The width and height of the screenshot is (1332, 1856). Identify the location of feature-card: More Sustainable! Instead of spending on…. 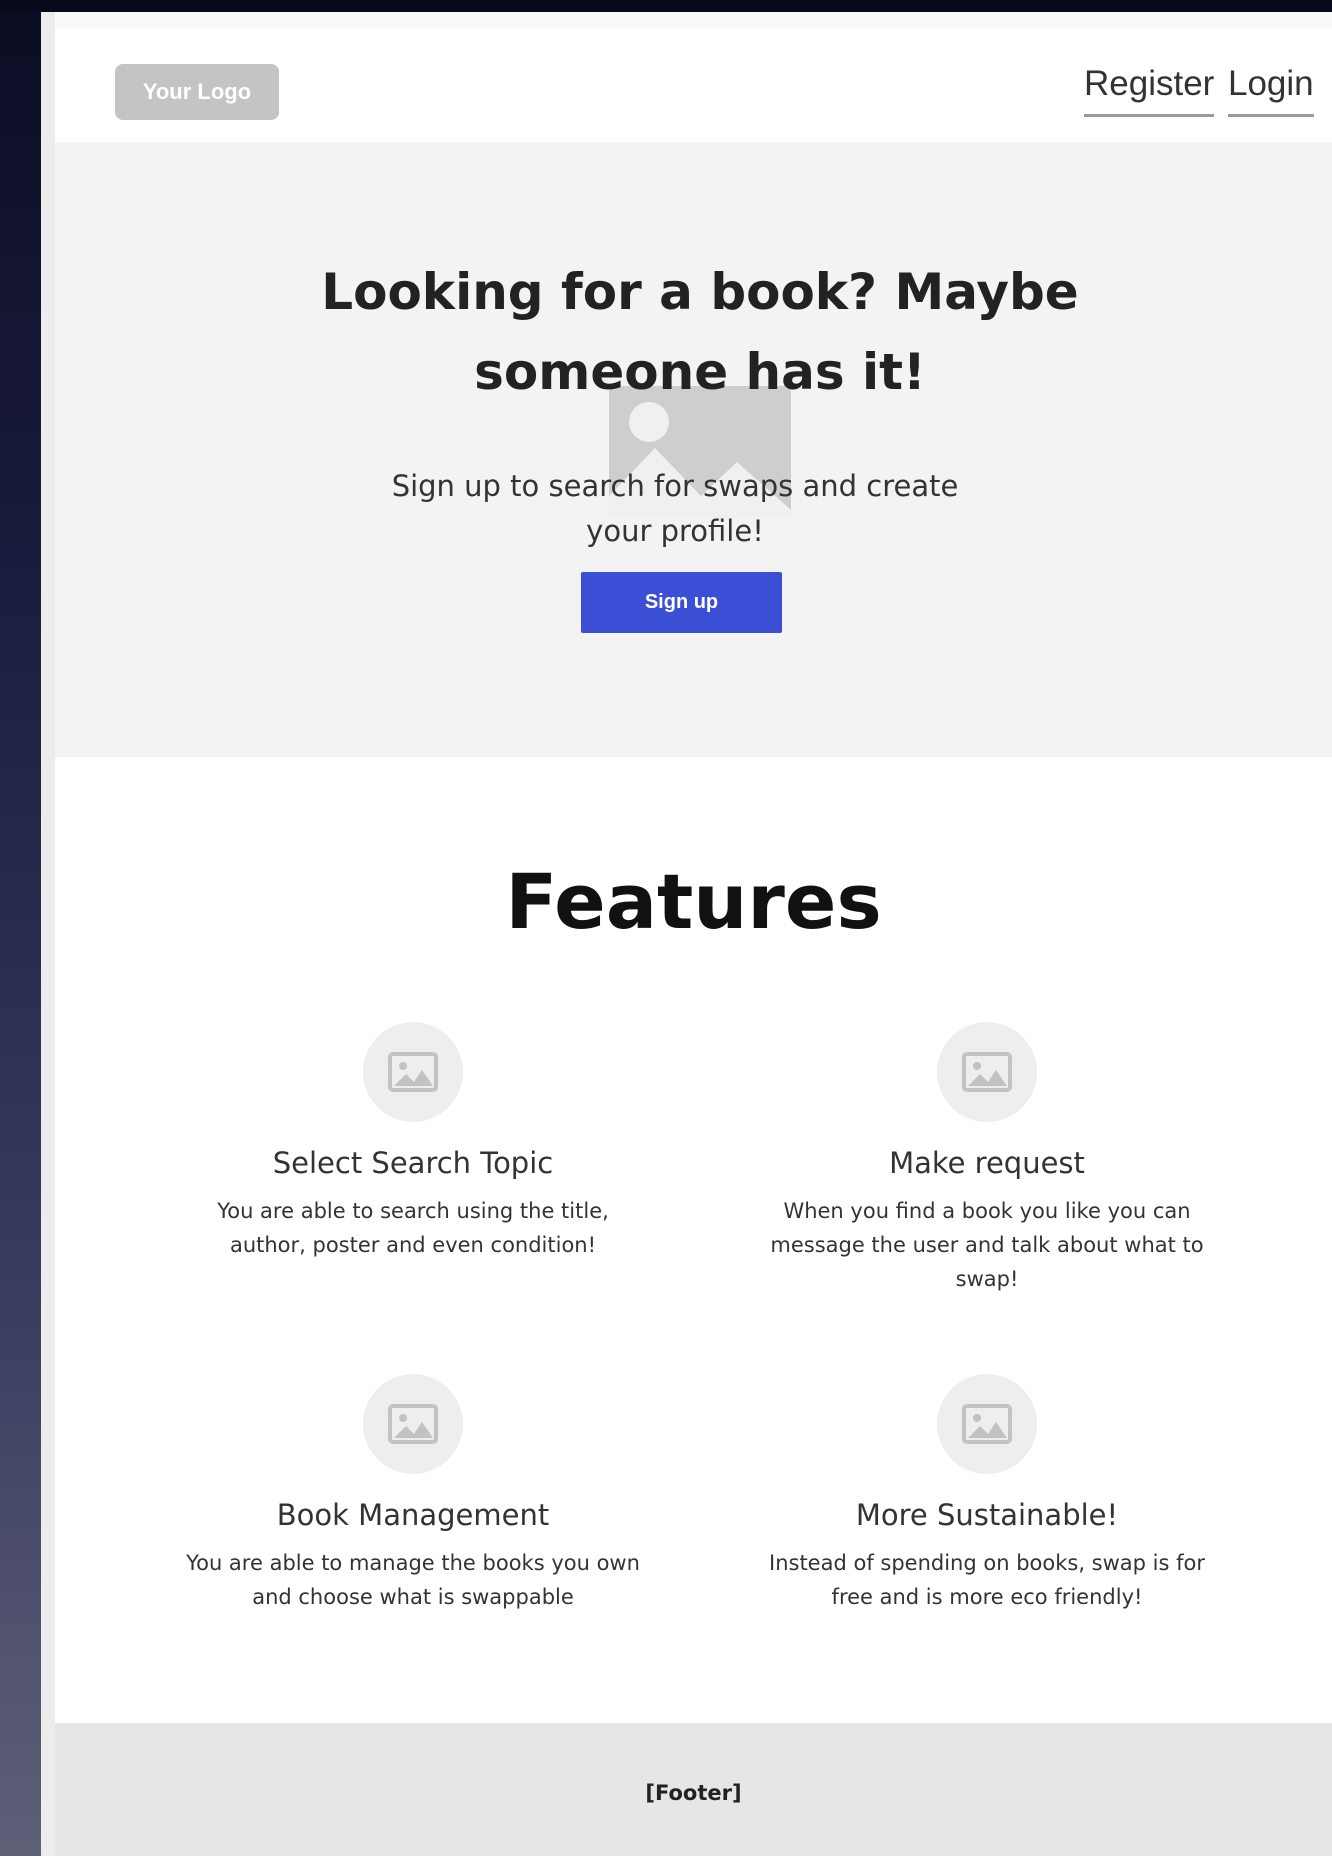
(987, 1494).